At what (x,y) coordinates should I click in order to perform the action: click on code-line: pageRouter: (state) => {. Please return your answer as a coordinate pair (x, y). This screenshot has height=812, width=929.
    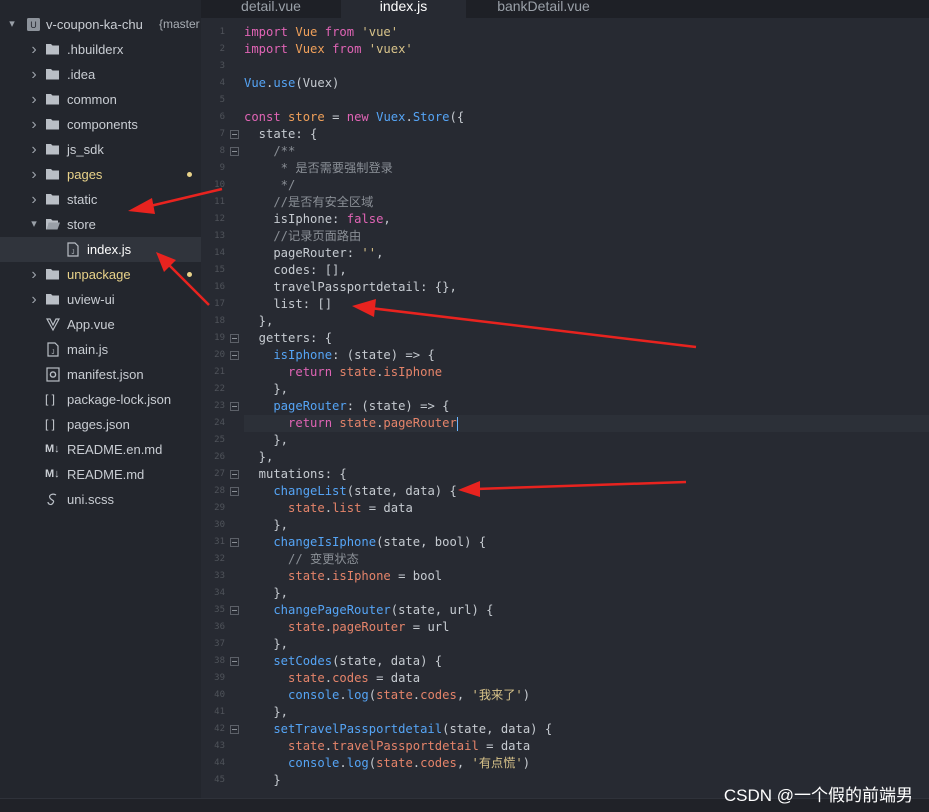
    Looking at the image, I should click on (346, 406).